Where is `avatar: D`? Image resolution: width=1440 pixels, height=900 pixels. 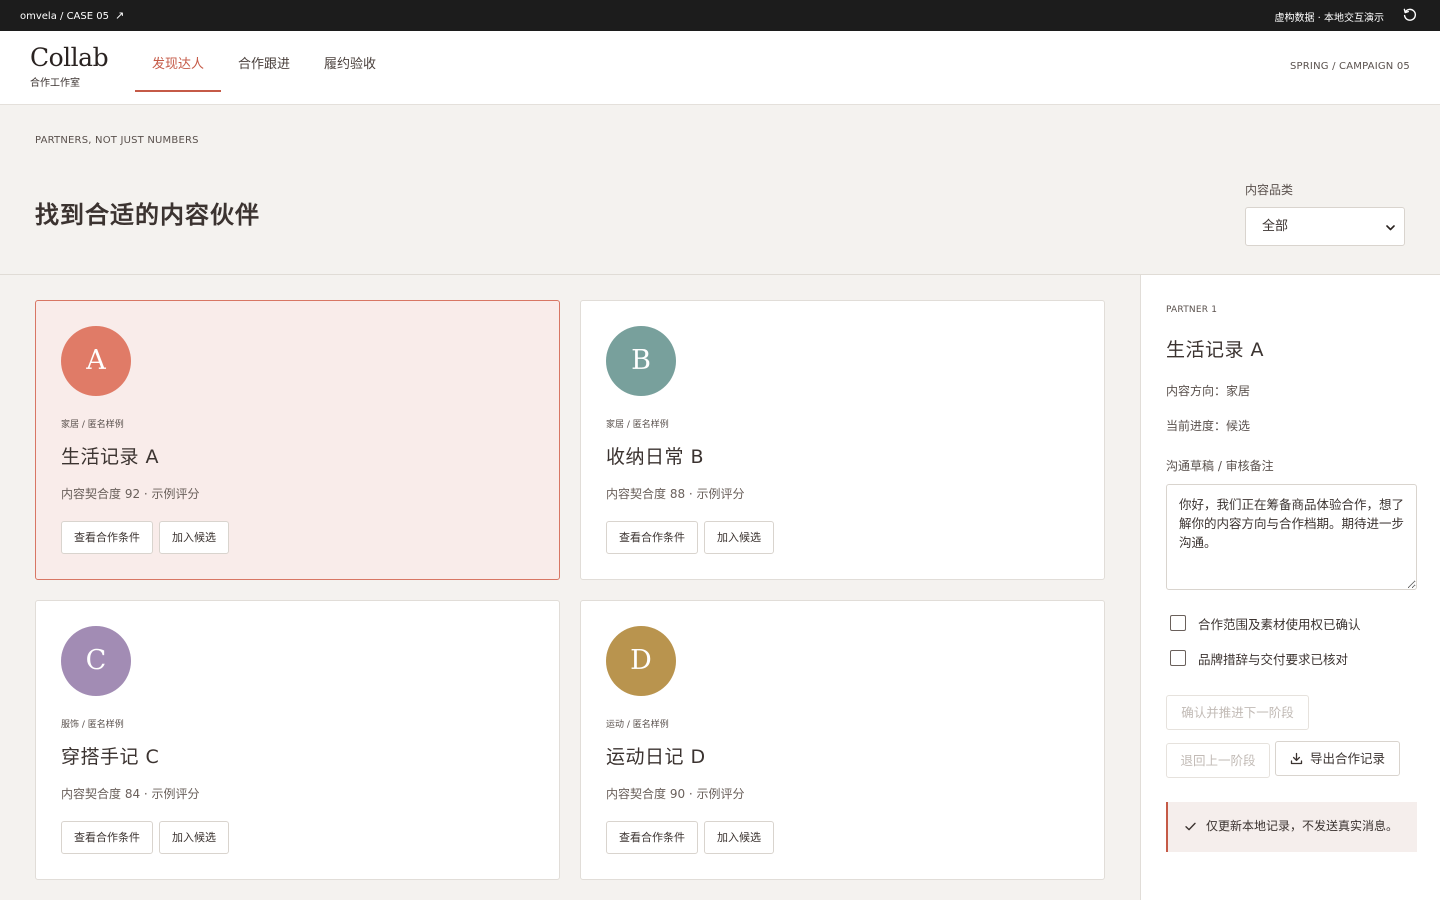 avatar: D is located at coordinates (641, 661).